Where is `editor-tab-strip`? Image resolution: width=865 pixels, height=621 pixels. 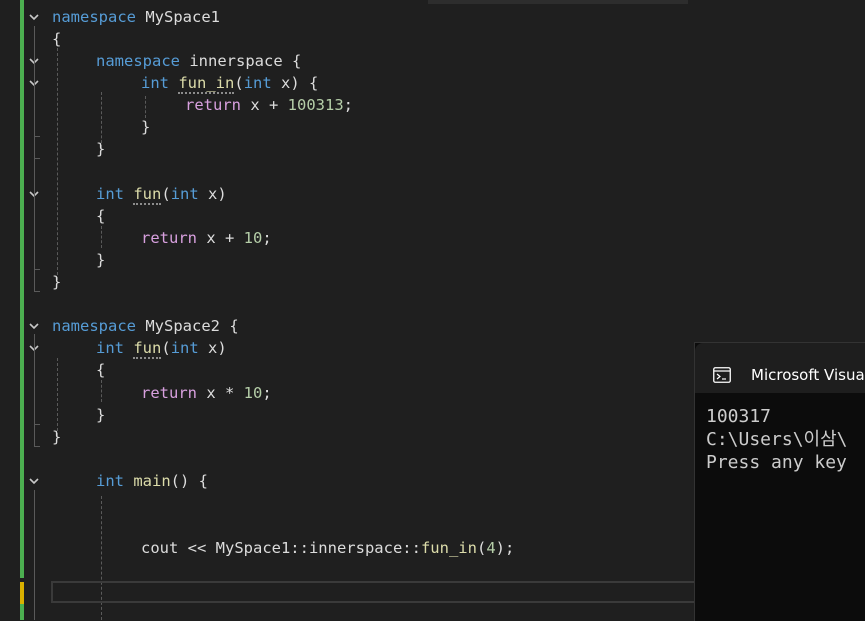
editor-tab-strip is located at coordinates (558, 2).